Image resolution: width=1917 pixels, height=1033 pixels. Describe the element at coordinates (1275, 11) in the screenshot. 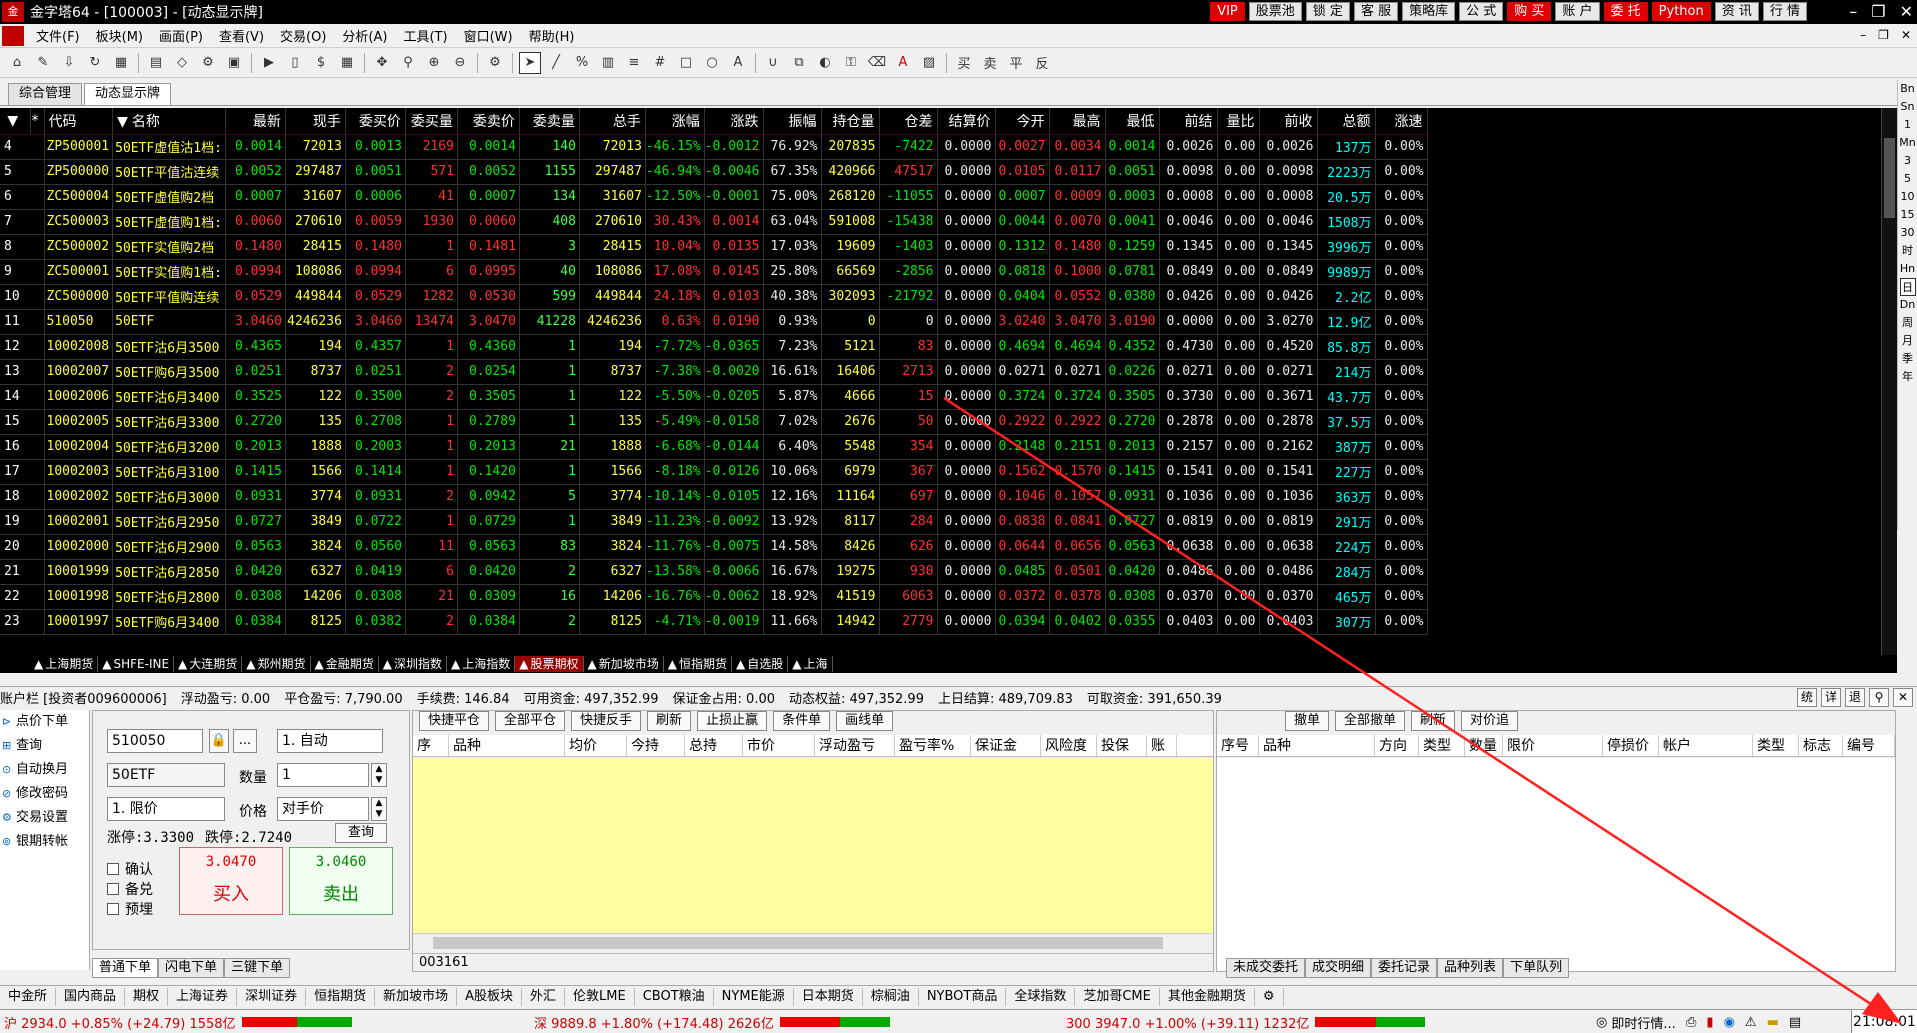

I see `top-button-1: 股票池` at that location.